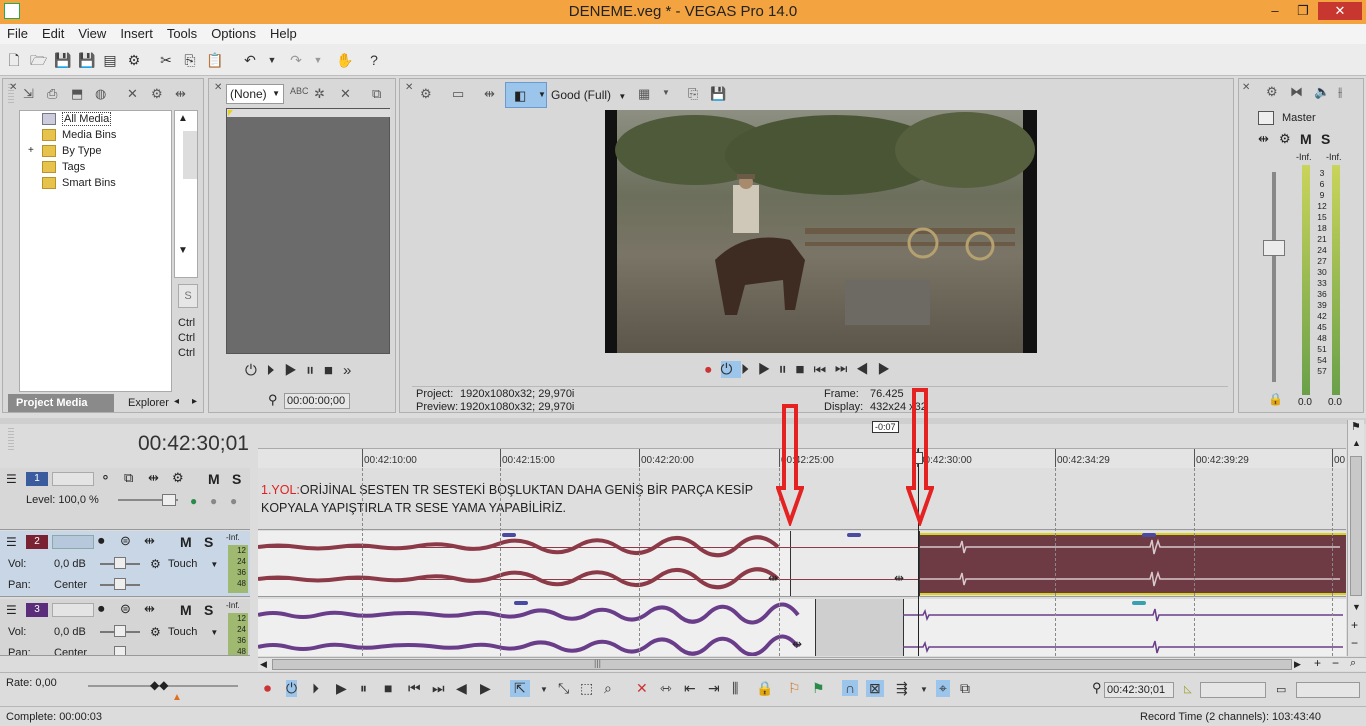  Describe the element at coordinates (52, 94) in the screenshot. I see `capture-video-icon: ⎙` at that location.